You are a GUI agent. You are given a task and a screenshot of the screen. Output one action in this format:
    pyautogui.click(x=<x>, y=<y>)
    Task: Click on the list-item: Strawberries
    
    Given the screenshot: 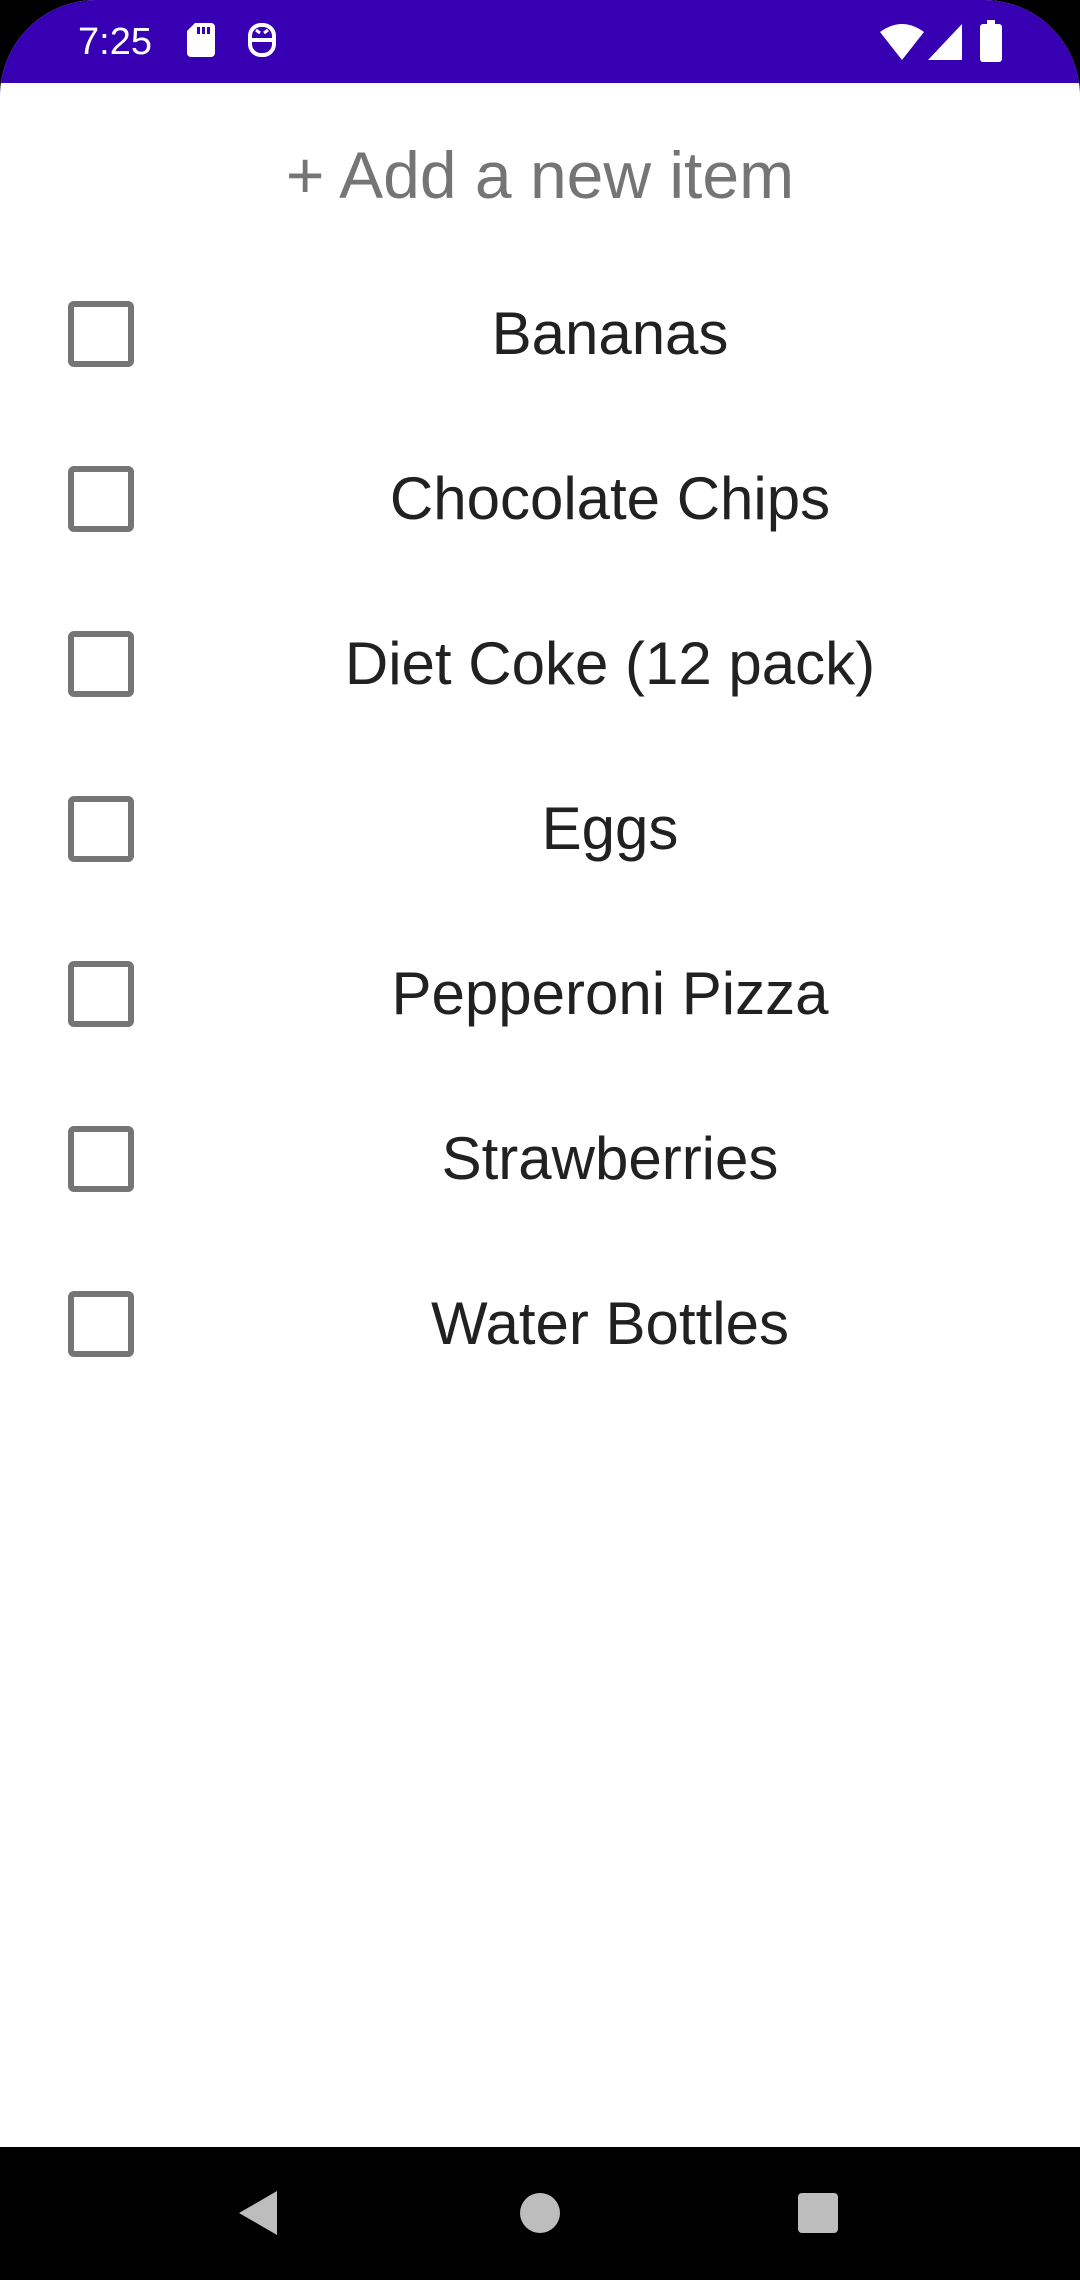 What is the action you would take?
    pyautogui.click(x=540, y=1162)
    